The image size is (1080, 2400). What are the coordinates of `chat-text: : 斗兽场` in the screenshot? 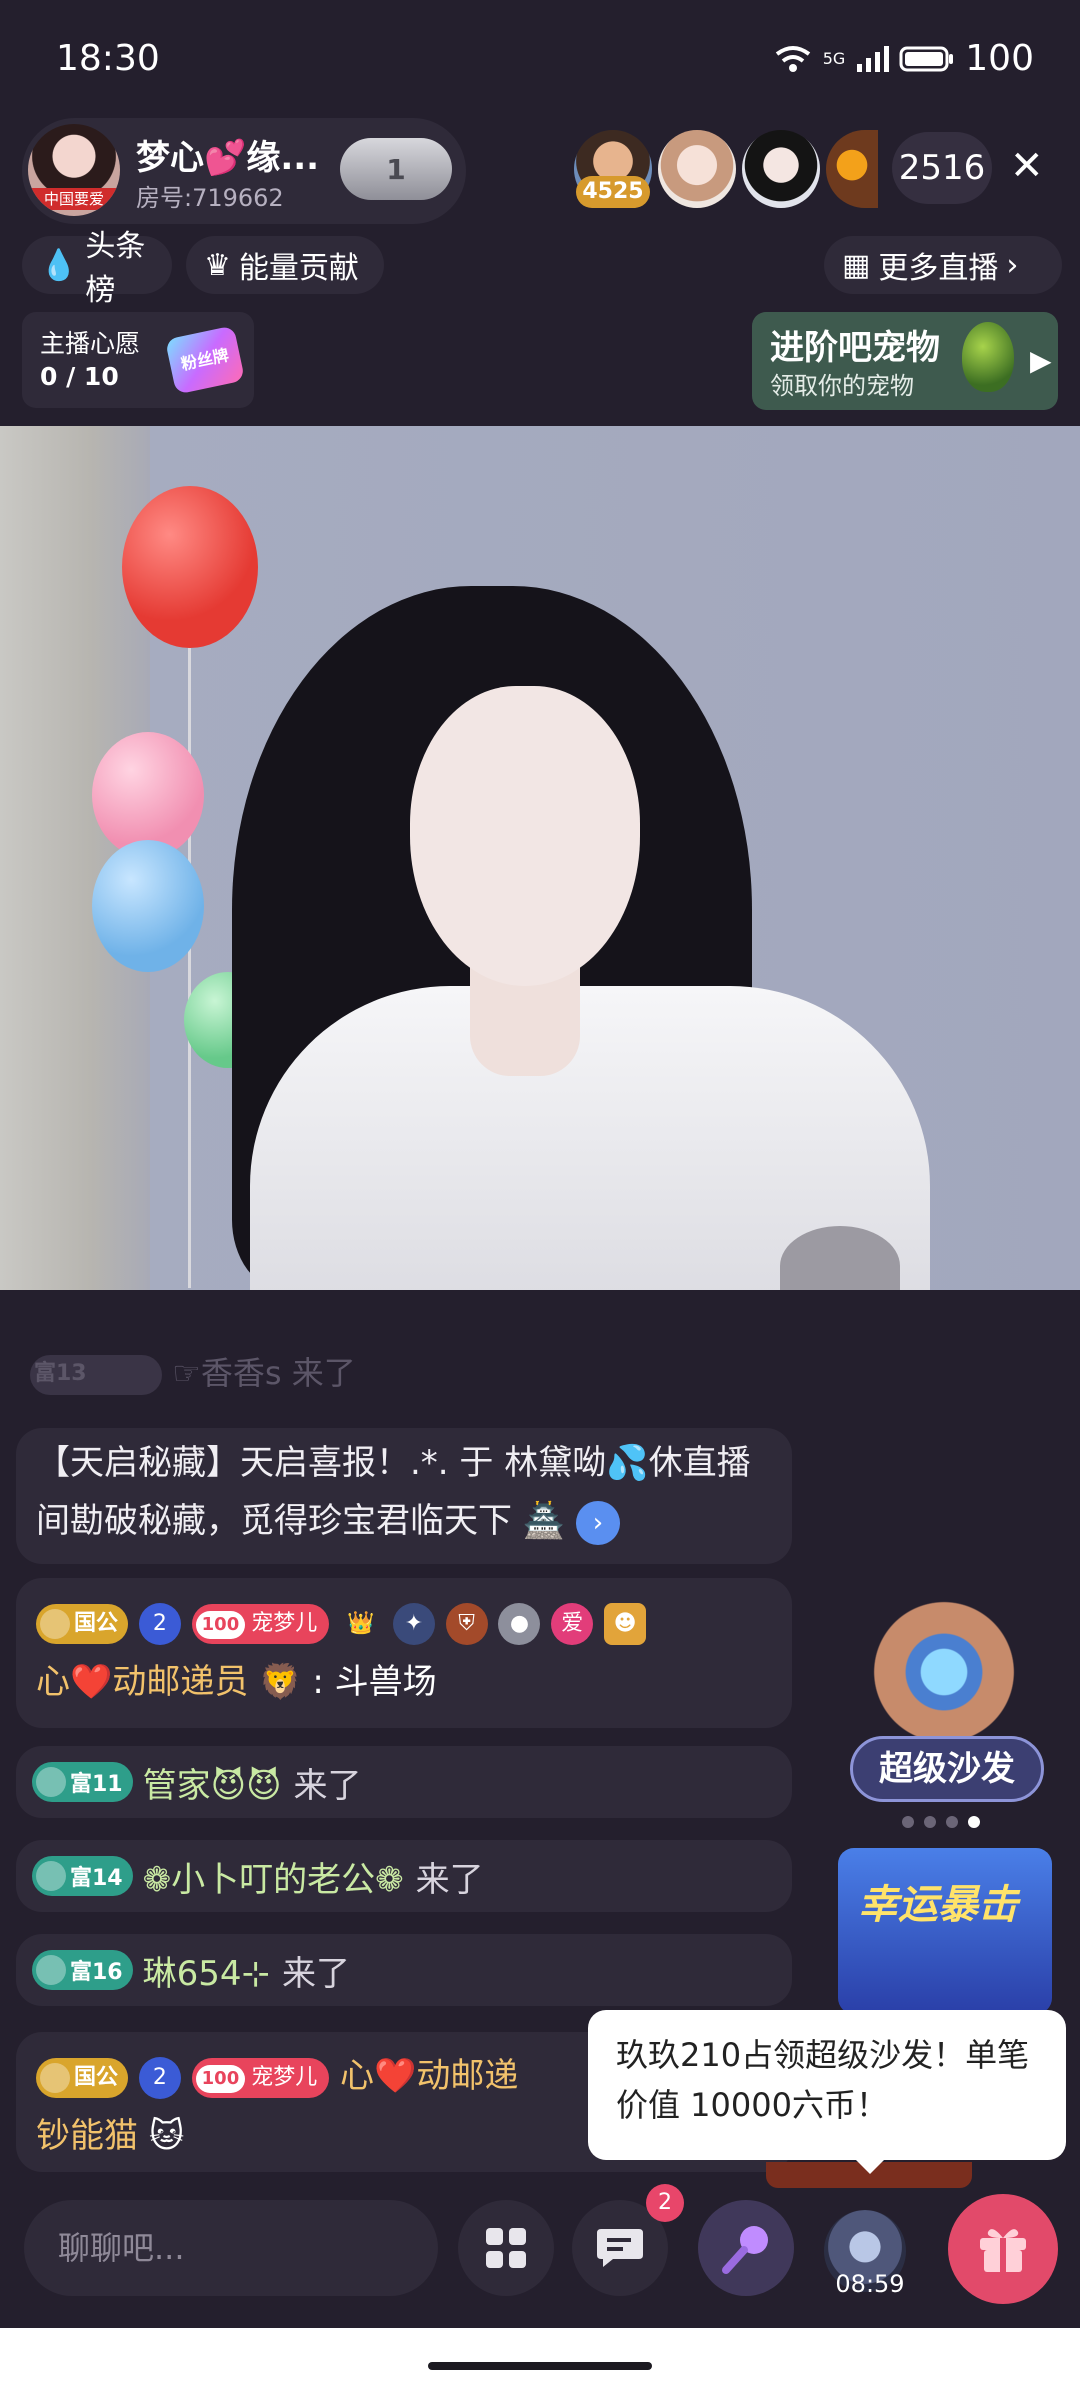 It's located at (374, 1682).